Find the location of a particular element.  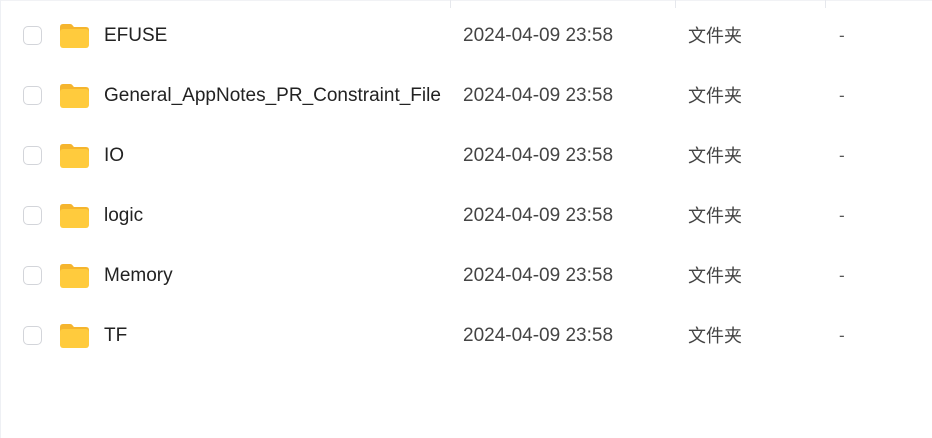

file-row: logic 2024-04-09 23:58 文件夹 - is located at coordinates (466, 216).